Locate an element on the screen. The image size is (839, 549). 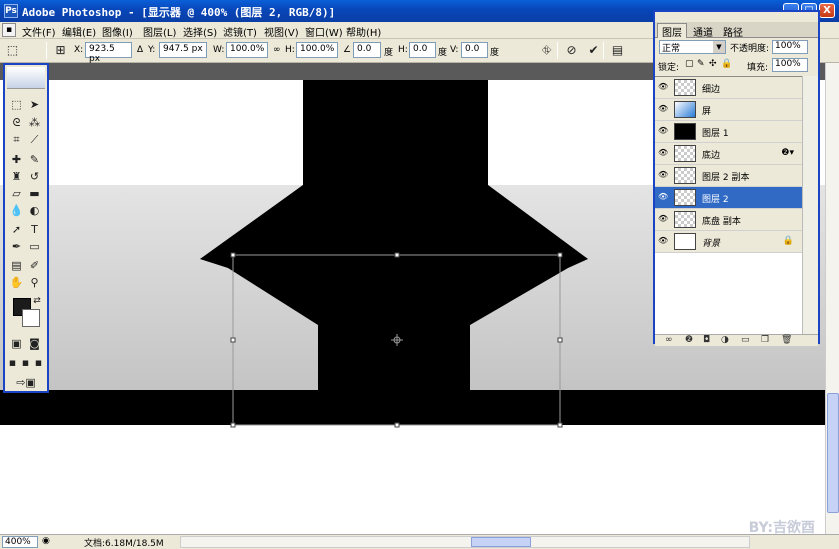
menu-image: 图像(I) is located at coordinates (117, 31).